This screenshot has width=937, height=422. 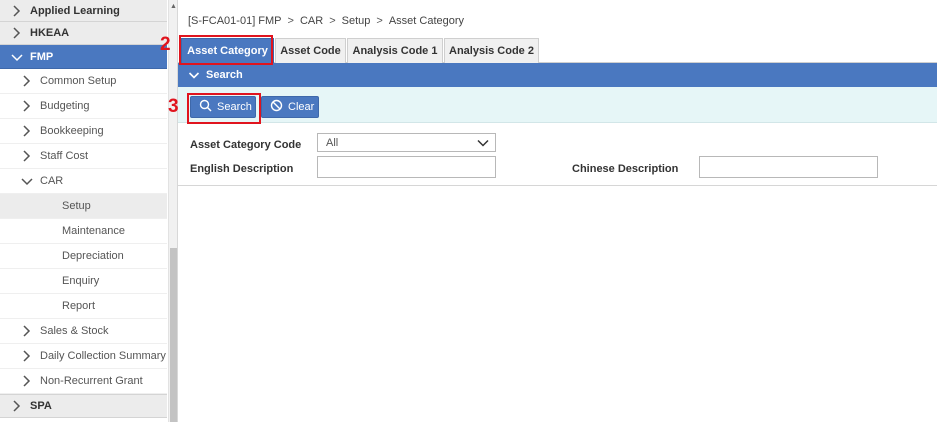 What do you see at coordinates (224, 108) in the screenshot?
I see `search-button-highlight-box` at bounding box center [224, 108].